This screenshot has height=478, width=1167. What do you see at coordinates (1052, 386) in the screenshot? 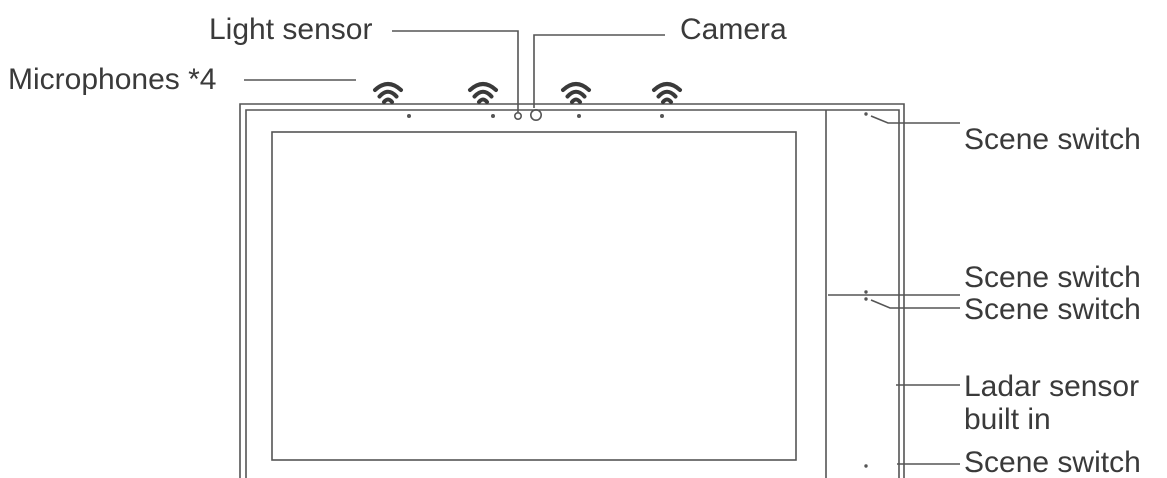
I see `ladar-sensor-label-line1: Ladar sensor` at bounding box center [1052, 386].